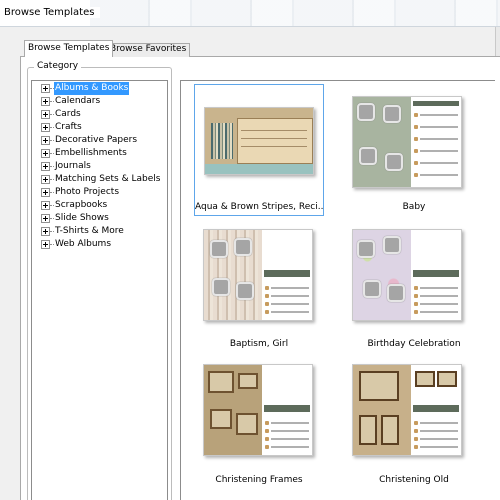 The width and height of the screenshot is (500, 500). I want to click on tree-item-label: Albums & Books, so click(92, 88).